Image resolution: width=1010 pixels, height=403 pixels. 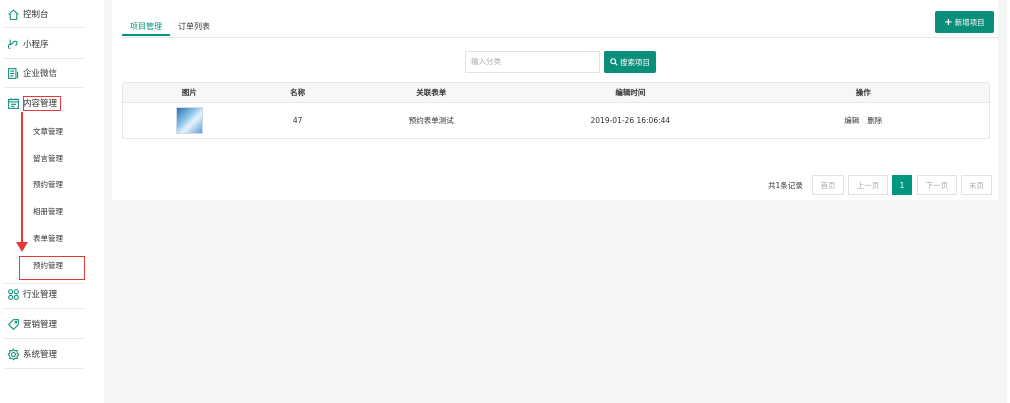 What do you see at coordinates (532, 62) in the screenshot?
I see `search-input: 输入分类` at bounding box center [532, 62].